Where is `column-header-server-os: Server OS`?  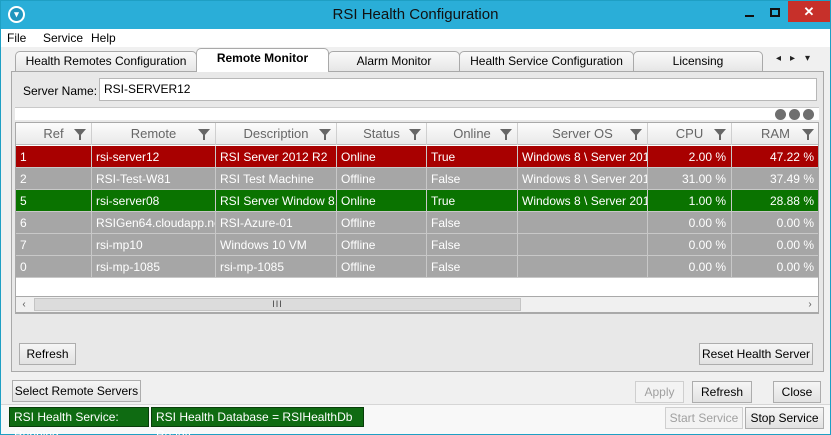 column-header-server-os: Server OS is located at coordinates (583, 134).